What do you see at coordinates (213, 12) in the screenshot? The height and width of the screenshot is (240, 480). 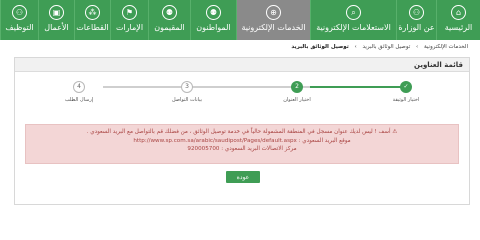 I see `citizen-icon: ⚉` at bounding box center [213, 12].